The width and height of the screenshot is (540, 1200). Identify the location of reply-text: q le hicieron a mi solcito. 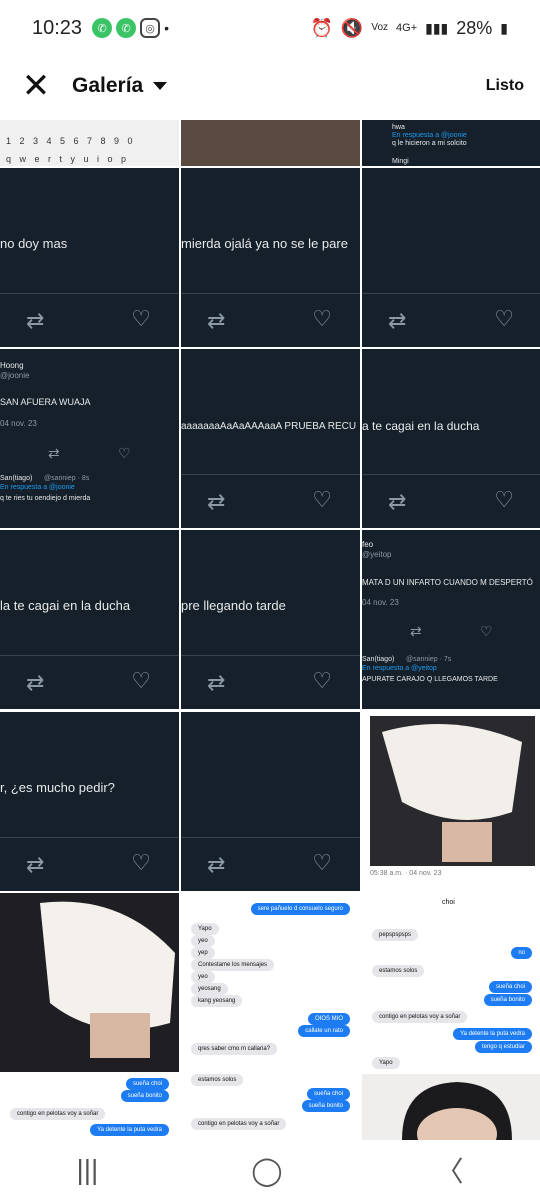
(429, 143).